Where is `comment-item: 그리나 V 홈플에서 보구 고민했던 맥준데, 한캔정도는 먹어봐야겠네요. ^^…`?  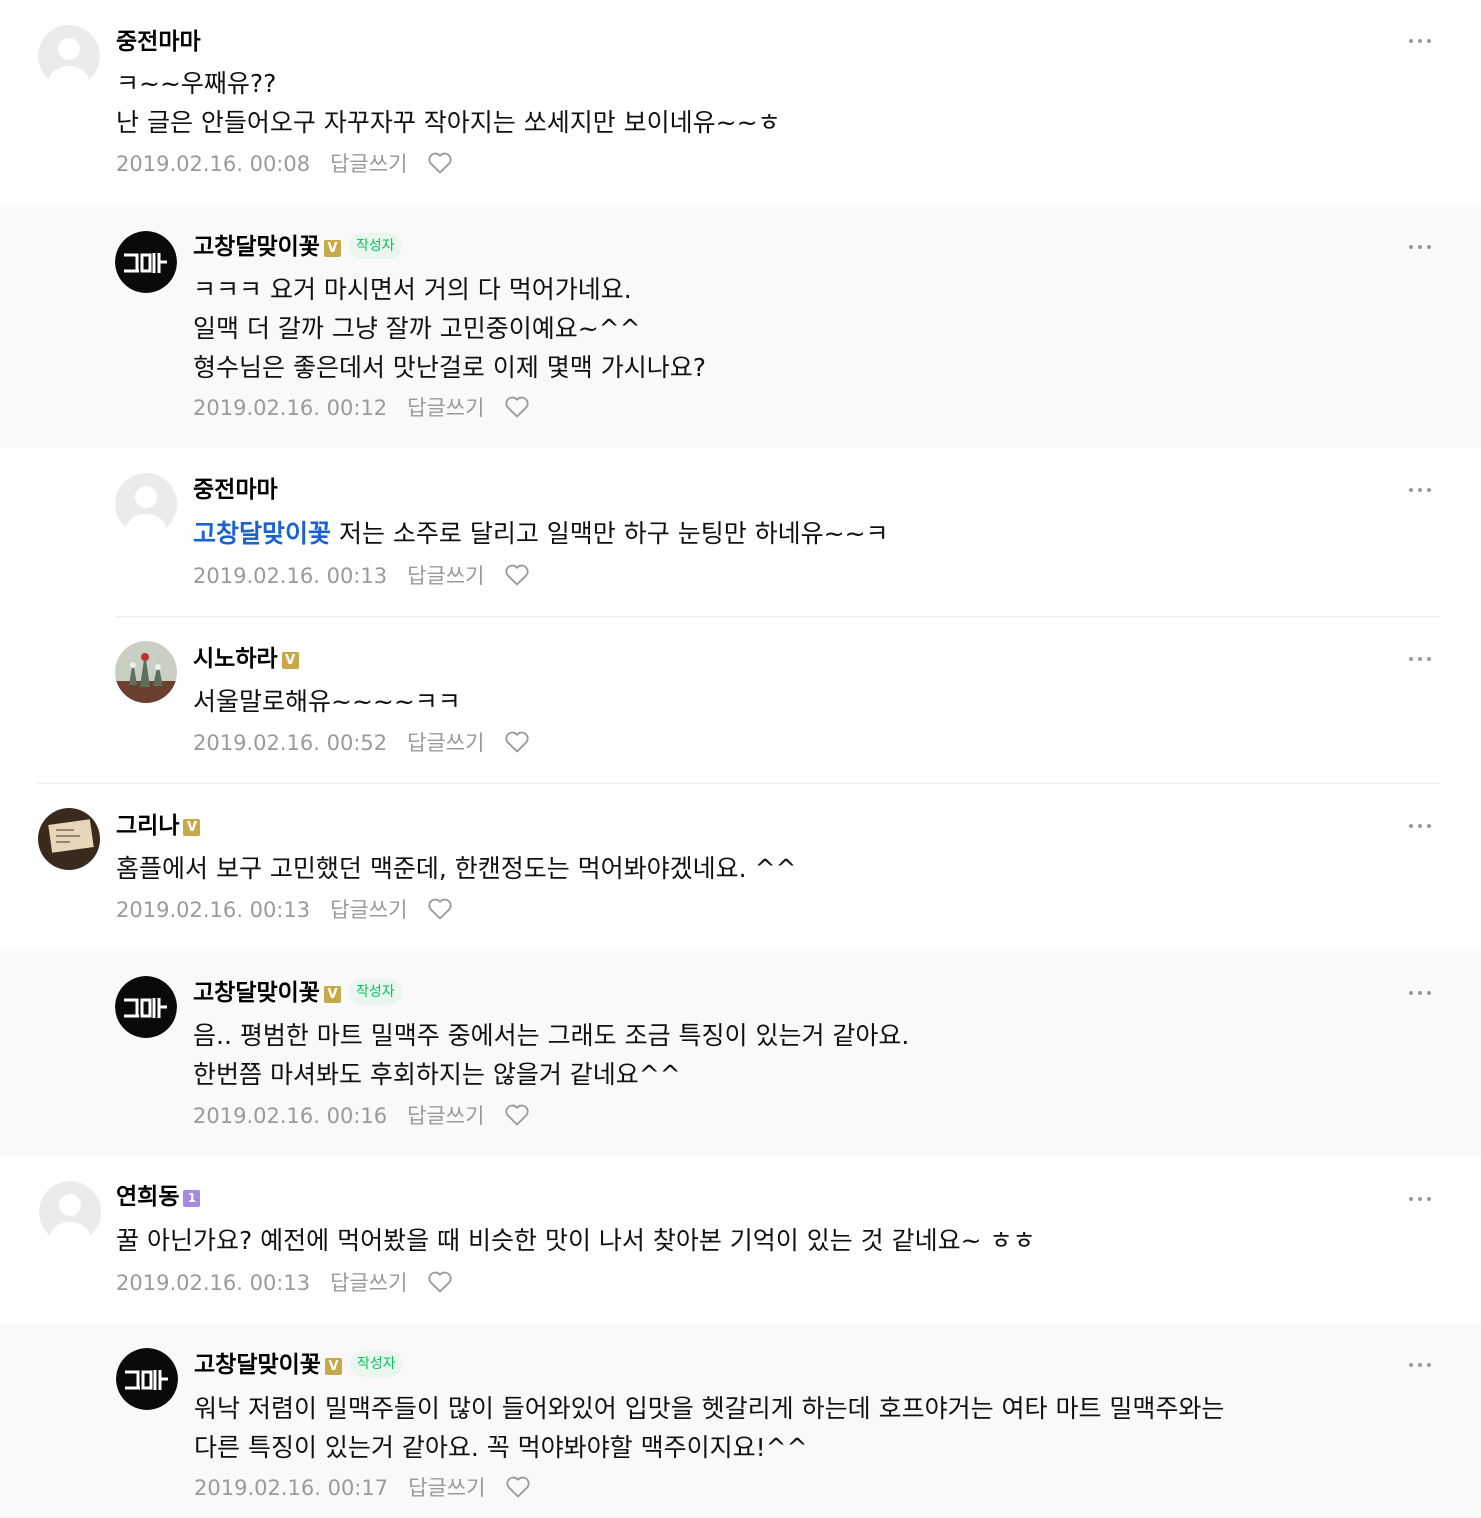
comment-item: 그리나 V 홈플에서 보구 고민했던 맥준데, 한캔정도는 먹어봐야겠네요. ^^… is located at coordinates (740, 867).